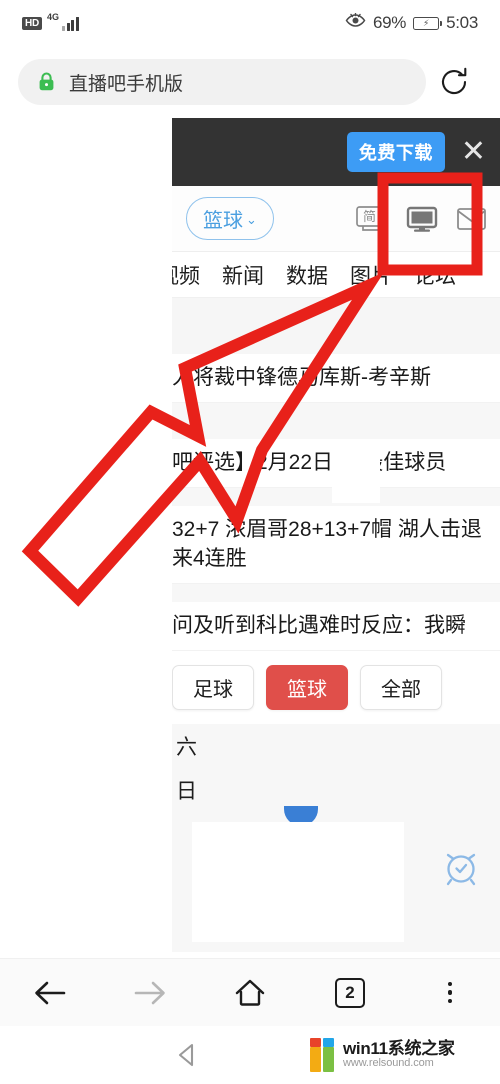 The width and height of the screenshot is (500, 1084). I want to click on network-type-label: 4G, so click(53, 17).